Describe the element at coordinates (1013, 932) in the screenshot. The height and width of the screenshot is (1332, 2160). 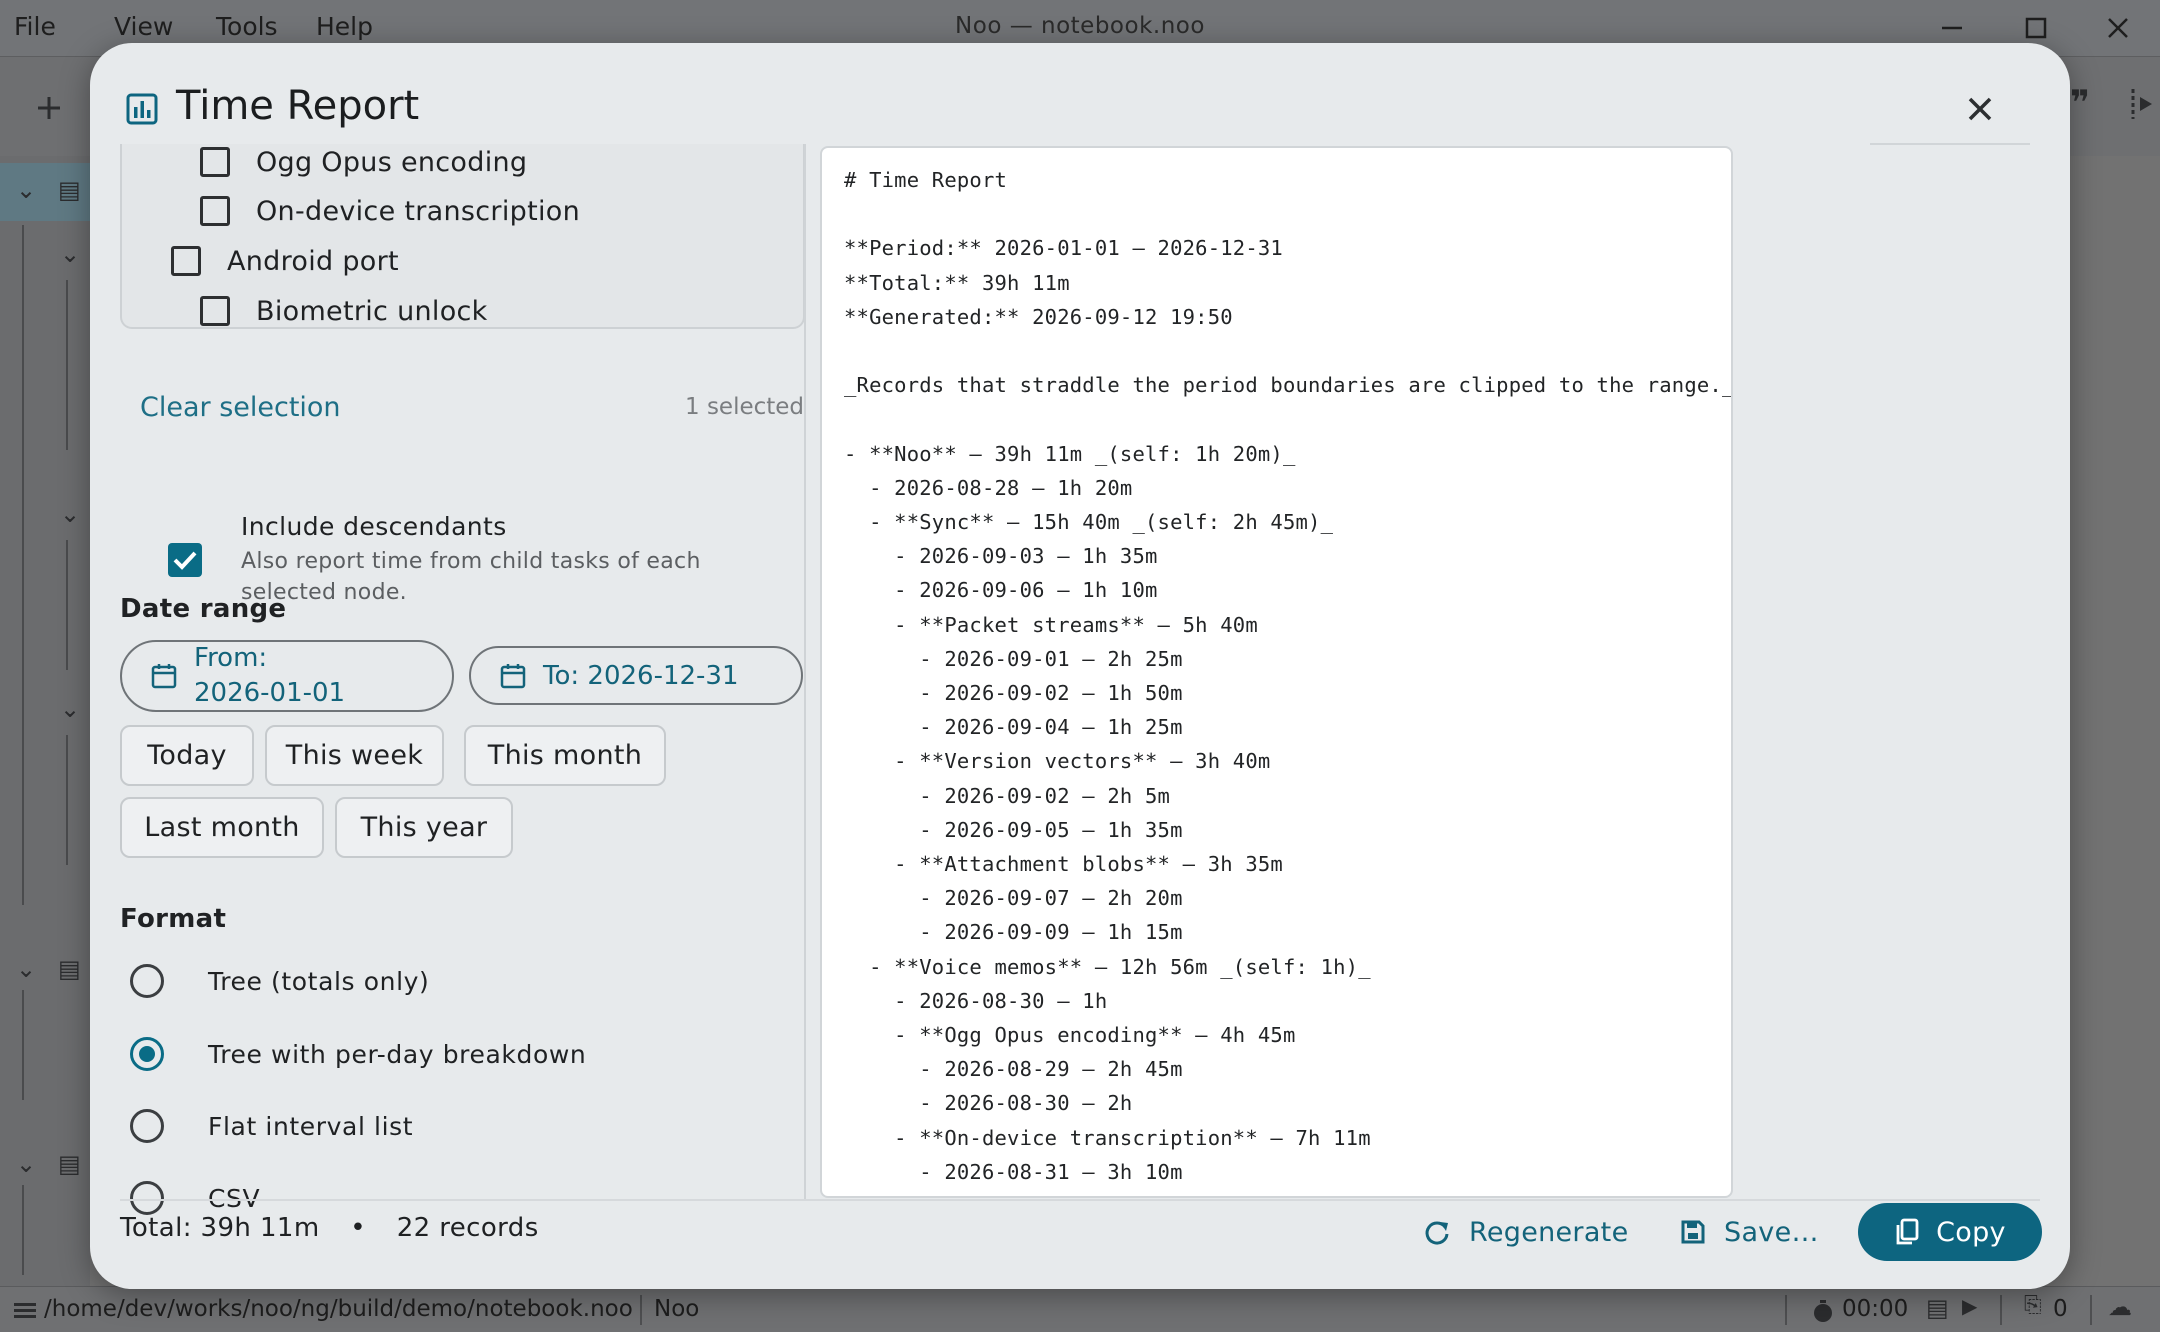
I see `preview-line: - 2026-09-09 — 1h 15m` at that location.